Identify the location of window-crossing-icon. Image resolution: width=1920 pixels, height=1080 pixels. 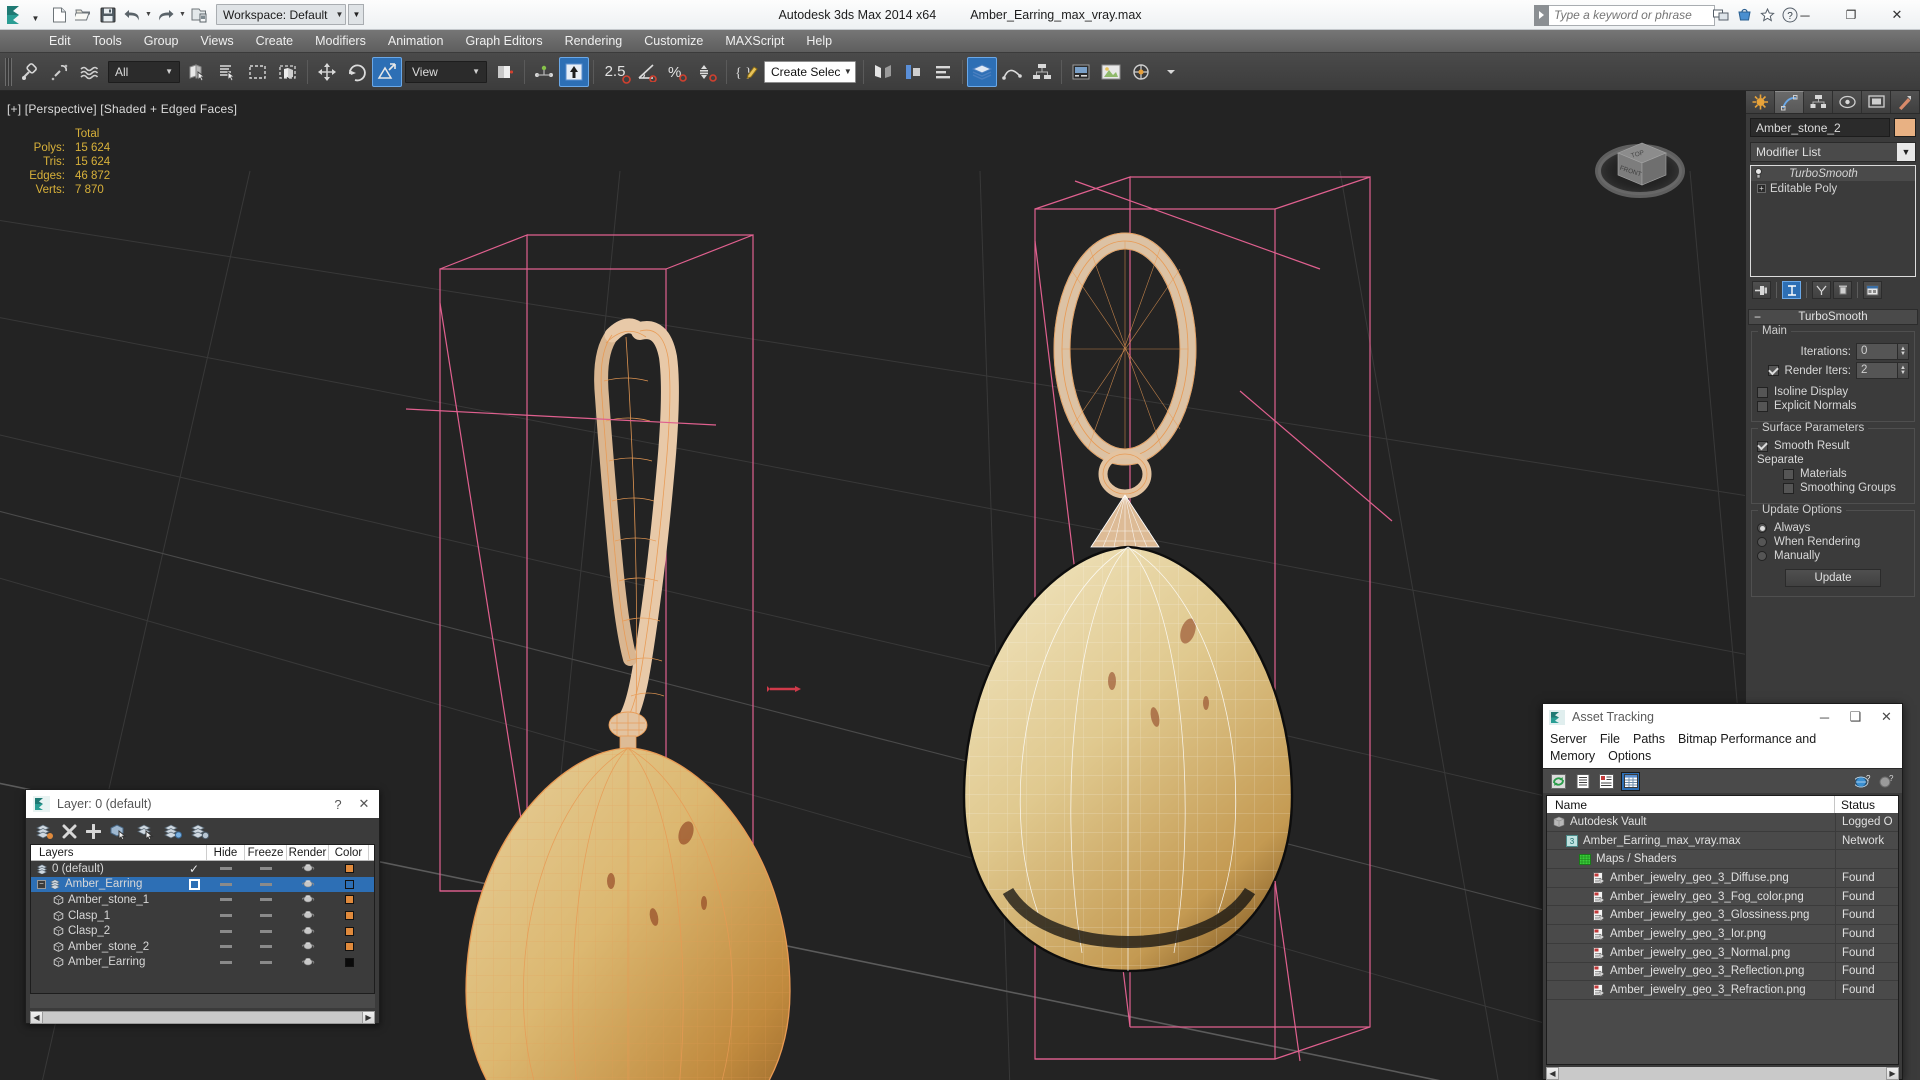
(288, 72).